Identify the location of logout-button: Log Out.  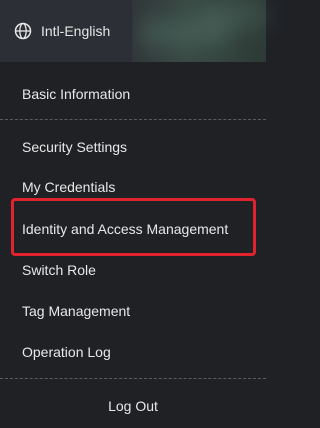
(133, 406).